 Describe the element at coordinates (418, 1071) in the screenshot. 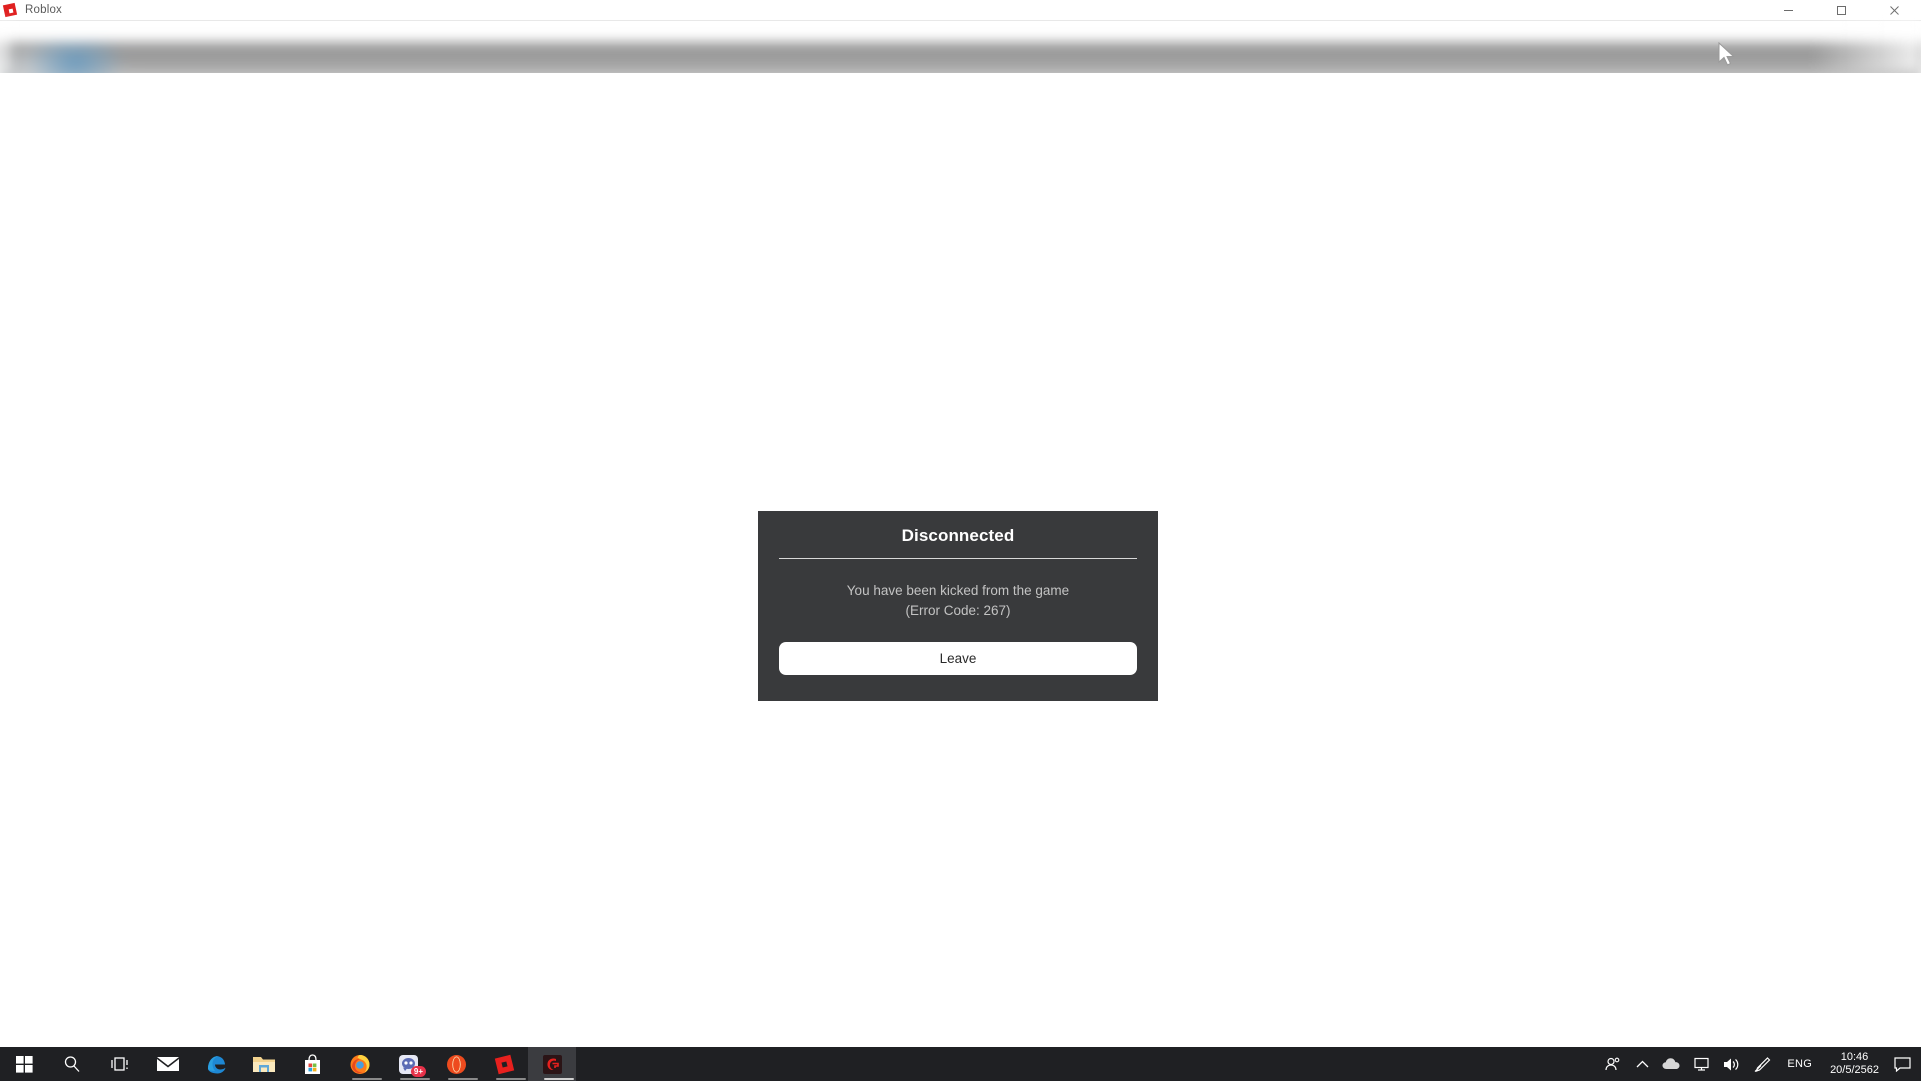

I see `messenger-badge: 9+` at that location.